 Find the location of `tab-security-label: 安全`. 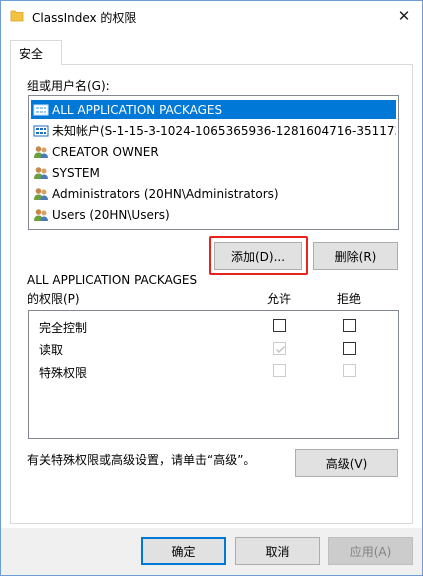

tab-security-label: 安全 is located at coordinates (31, 54).